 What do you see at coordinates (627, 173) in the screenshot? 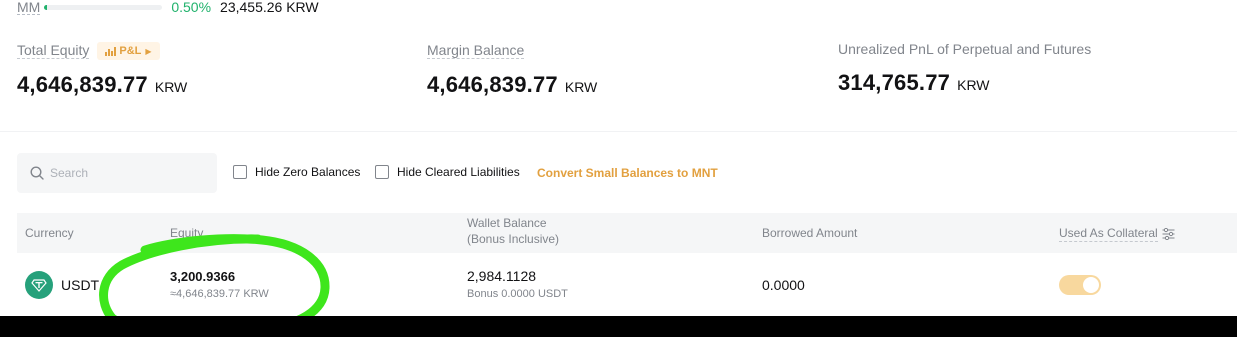
I see `convert-small-balances-link: Convert Small Balances to MNT` at bounding box center [627, 173].